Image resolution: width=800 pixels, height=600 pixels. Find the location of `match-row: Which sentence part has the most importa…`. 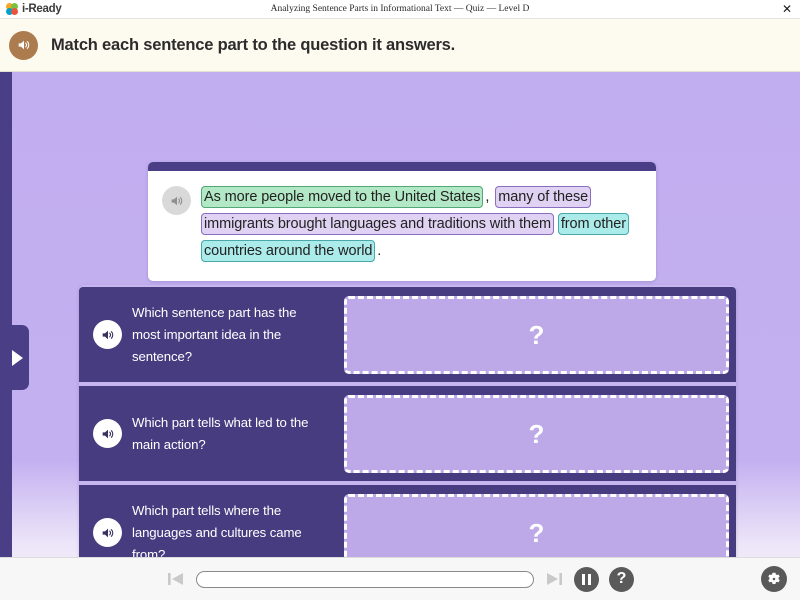

match-row: Which sentence part has the most importa… is located at coordinates (407, 334).